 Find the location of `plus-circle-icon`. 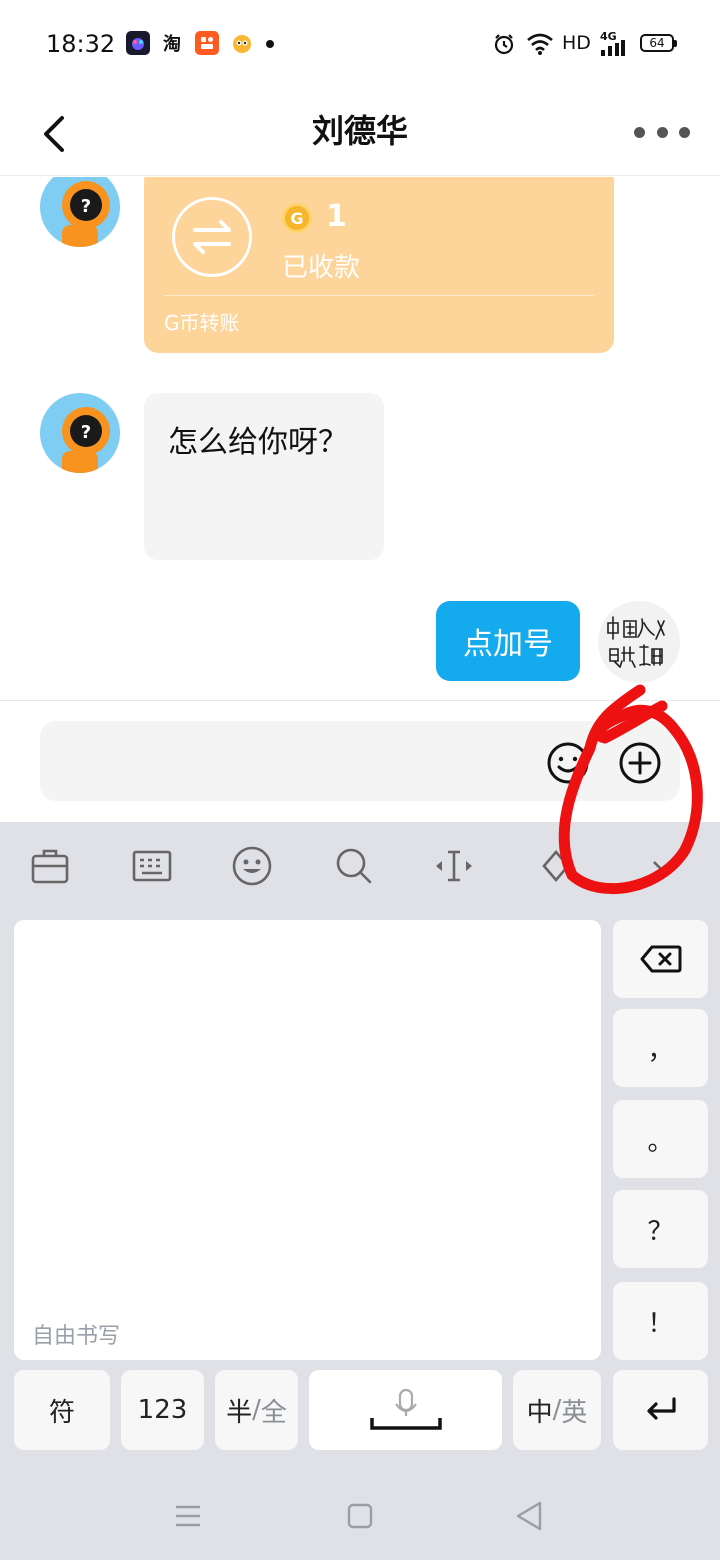

plus-circle-icon is located at coordinates (640, 763).